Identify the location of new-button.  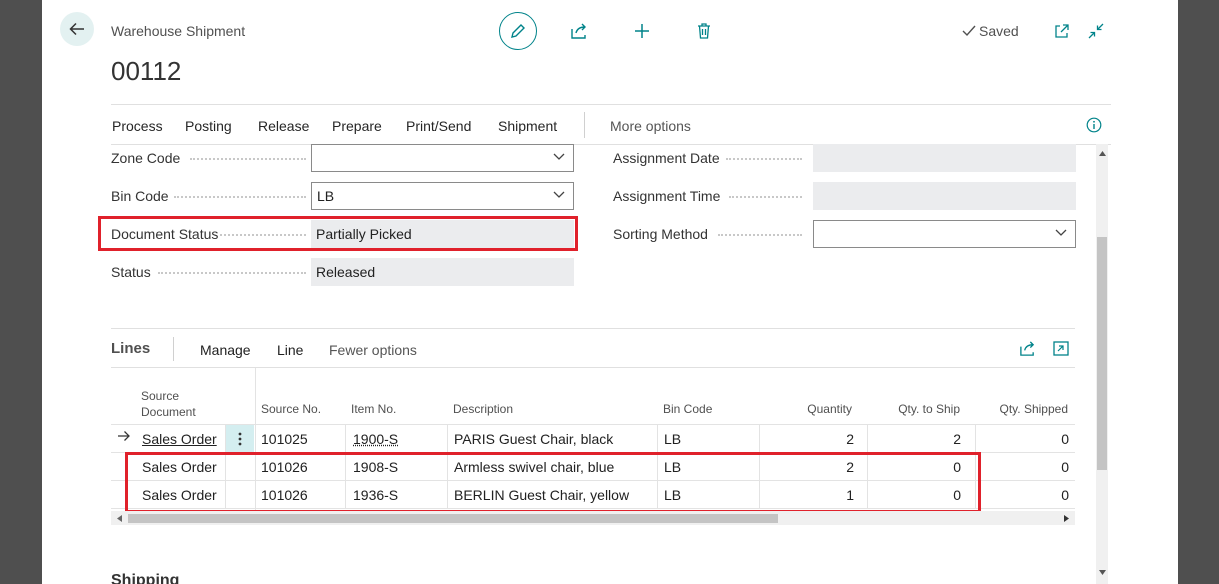
(642, 31).